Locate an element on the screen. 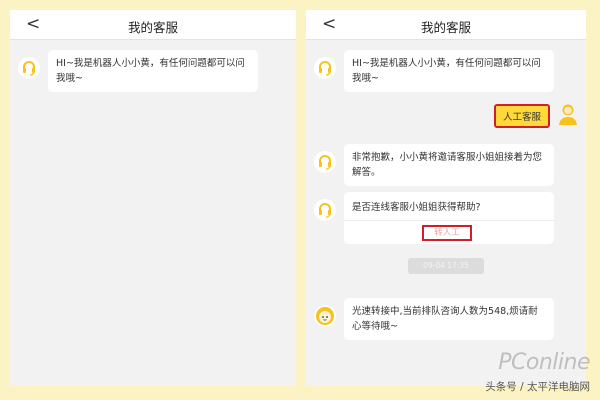  option-row: 转人工 is located at coordinates (449, 232).